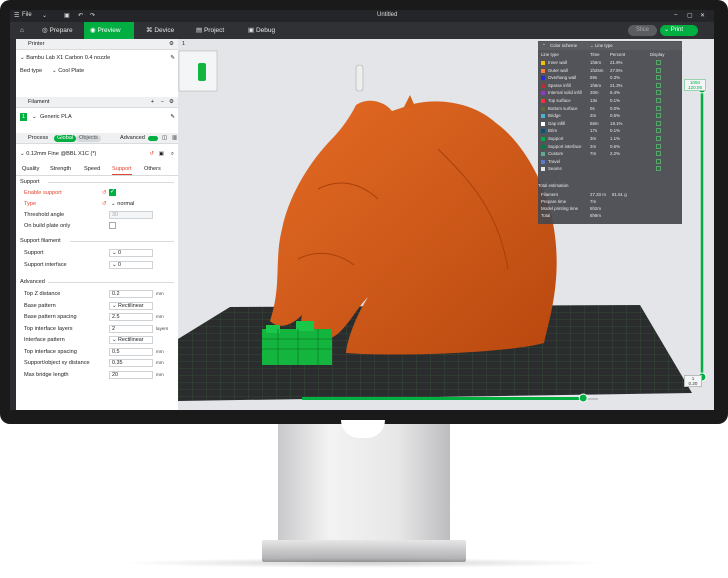 The height and width of the screenshot is (578, 728). I want to click on advanced-setting-input: 2.5, so click(131, 317).